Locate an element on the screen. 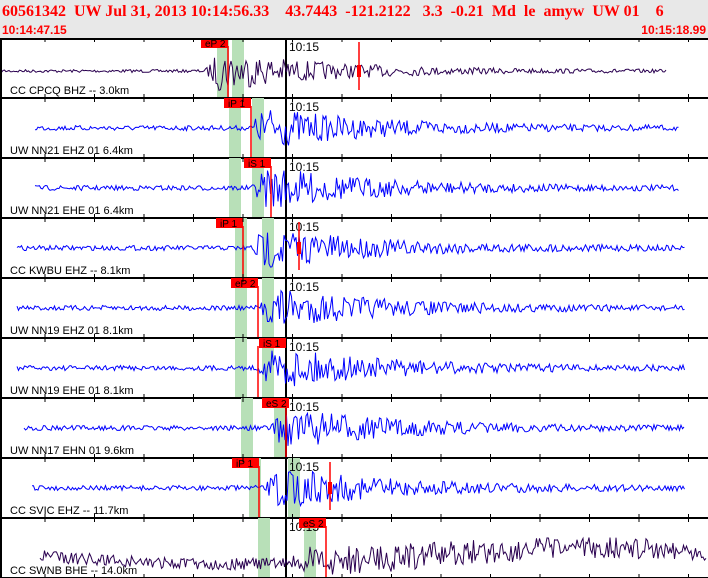  trace-panel: 10:15 iP 1 CC SVIC EHZ -- 11.7km is located at coordinates (354, 488).